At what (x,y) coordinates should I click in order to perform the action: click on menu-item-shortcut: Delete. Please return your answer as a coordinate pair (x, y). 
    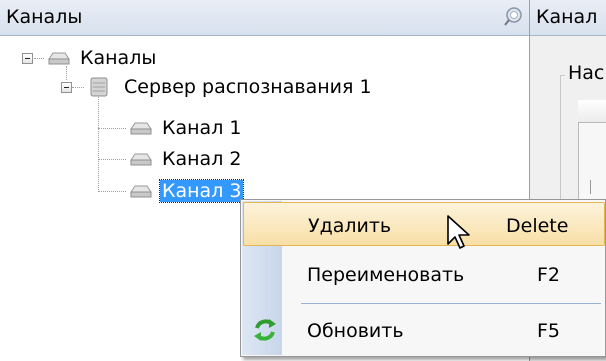
    Looking at the image, I should click on (537, 226).